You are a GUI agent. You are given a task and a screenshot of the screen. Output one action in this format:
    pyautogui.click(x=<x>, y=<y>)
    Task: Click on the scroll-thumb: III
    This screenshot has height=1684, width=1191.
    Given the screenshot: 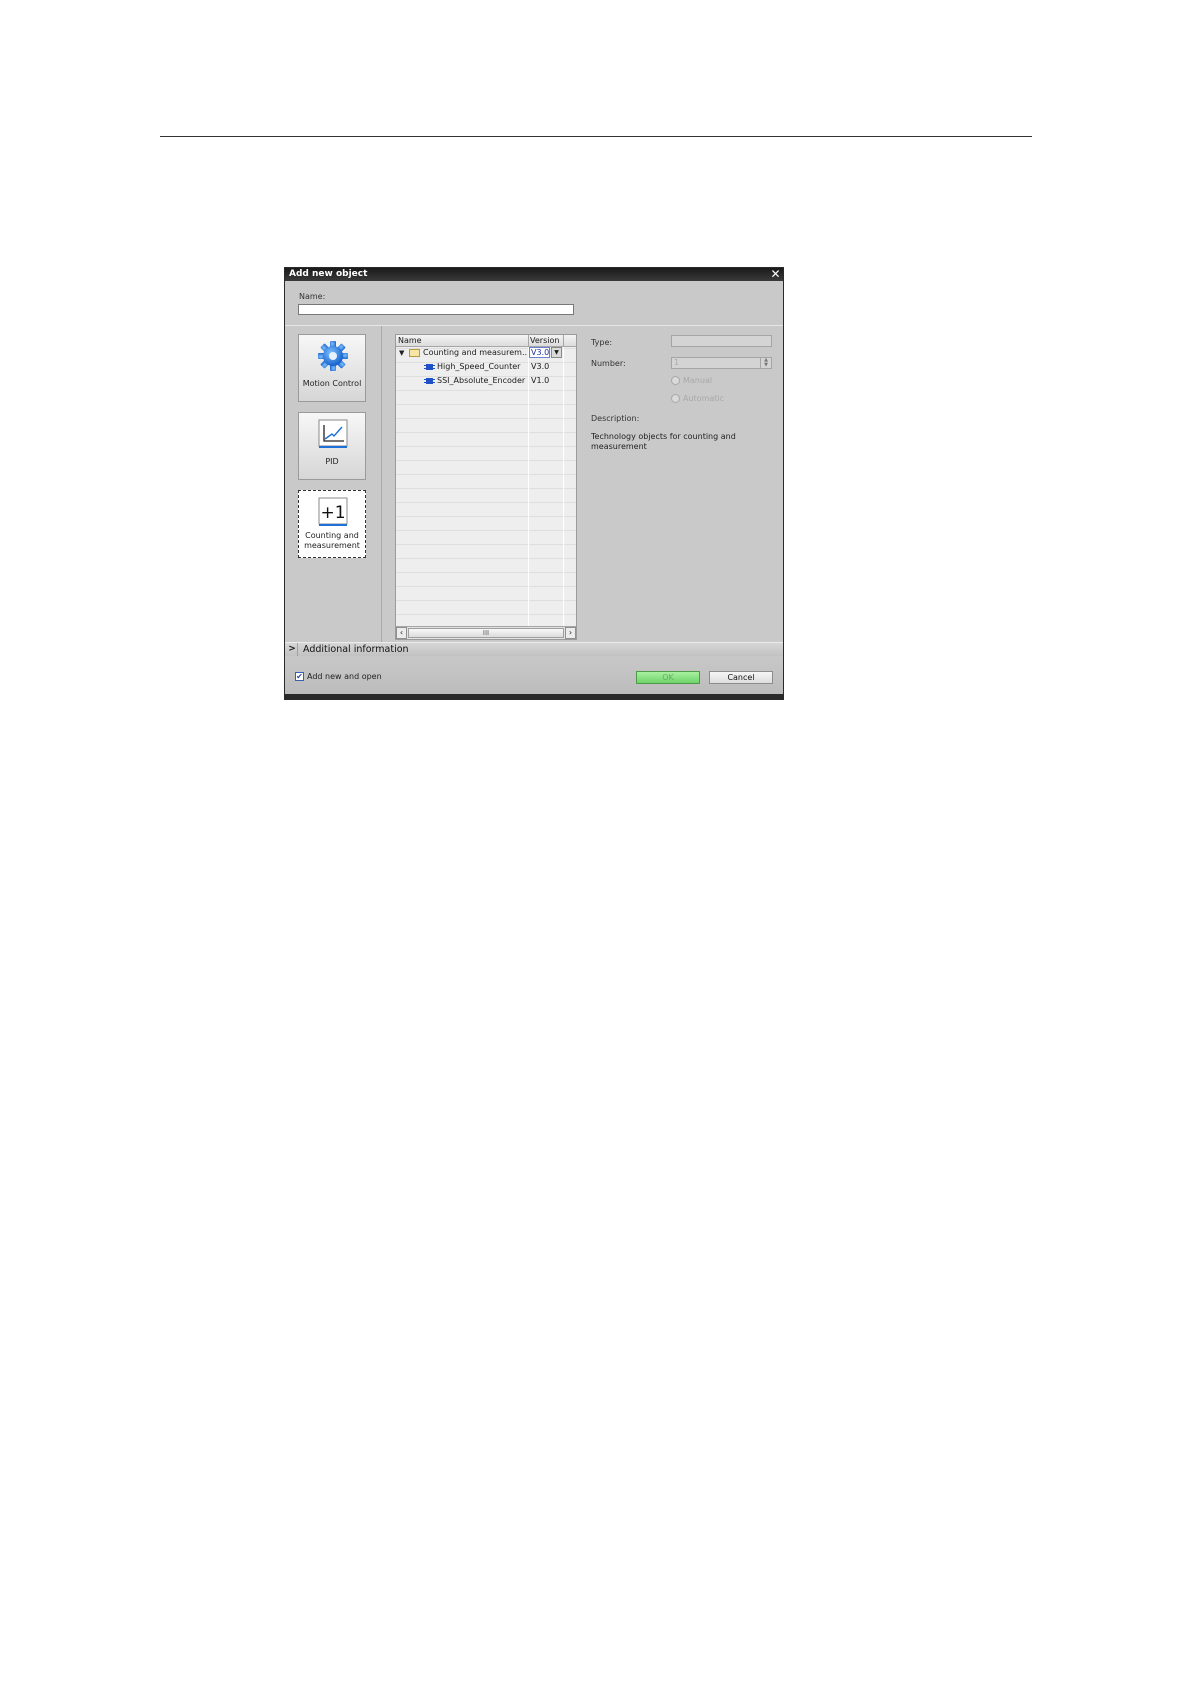 What is the action you would take?
    pyautogui.click(x=486, y=633)
    